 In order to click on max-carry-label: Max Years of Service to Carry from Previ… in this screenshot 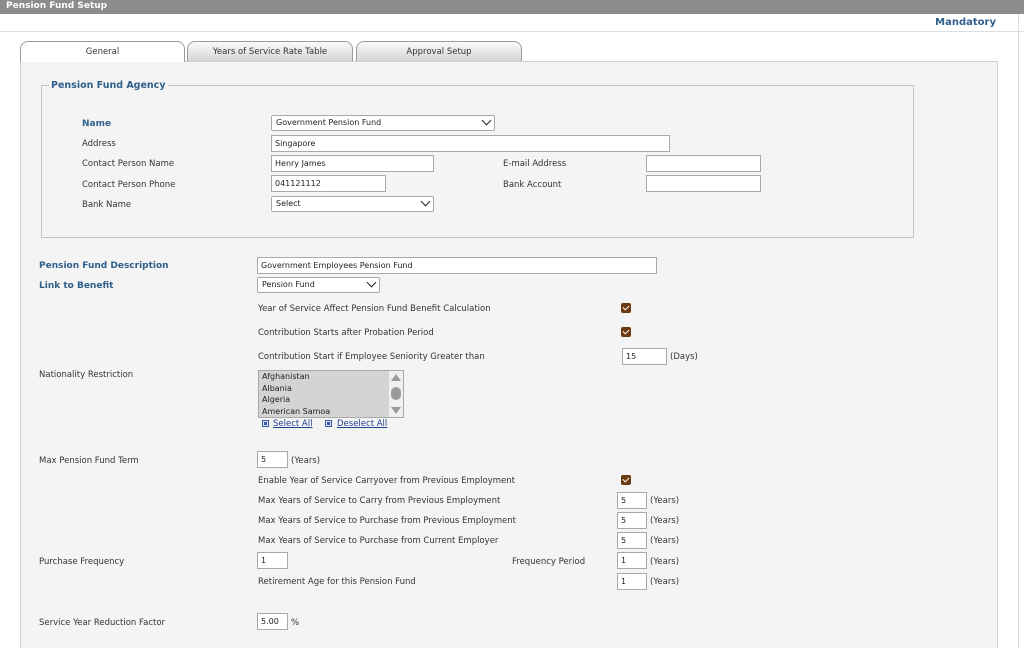, I will do `click(379, 501)`.